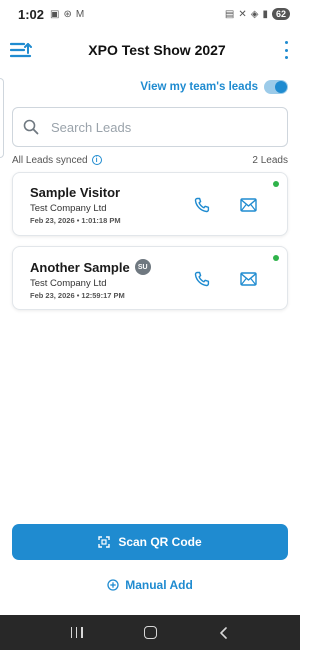  What do you see at coordinates (55, 14) in the screenshot?
I see `screen-record-icon: ▣` at bounding box center [55, 14].